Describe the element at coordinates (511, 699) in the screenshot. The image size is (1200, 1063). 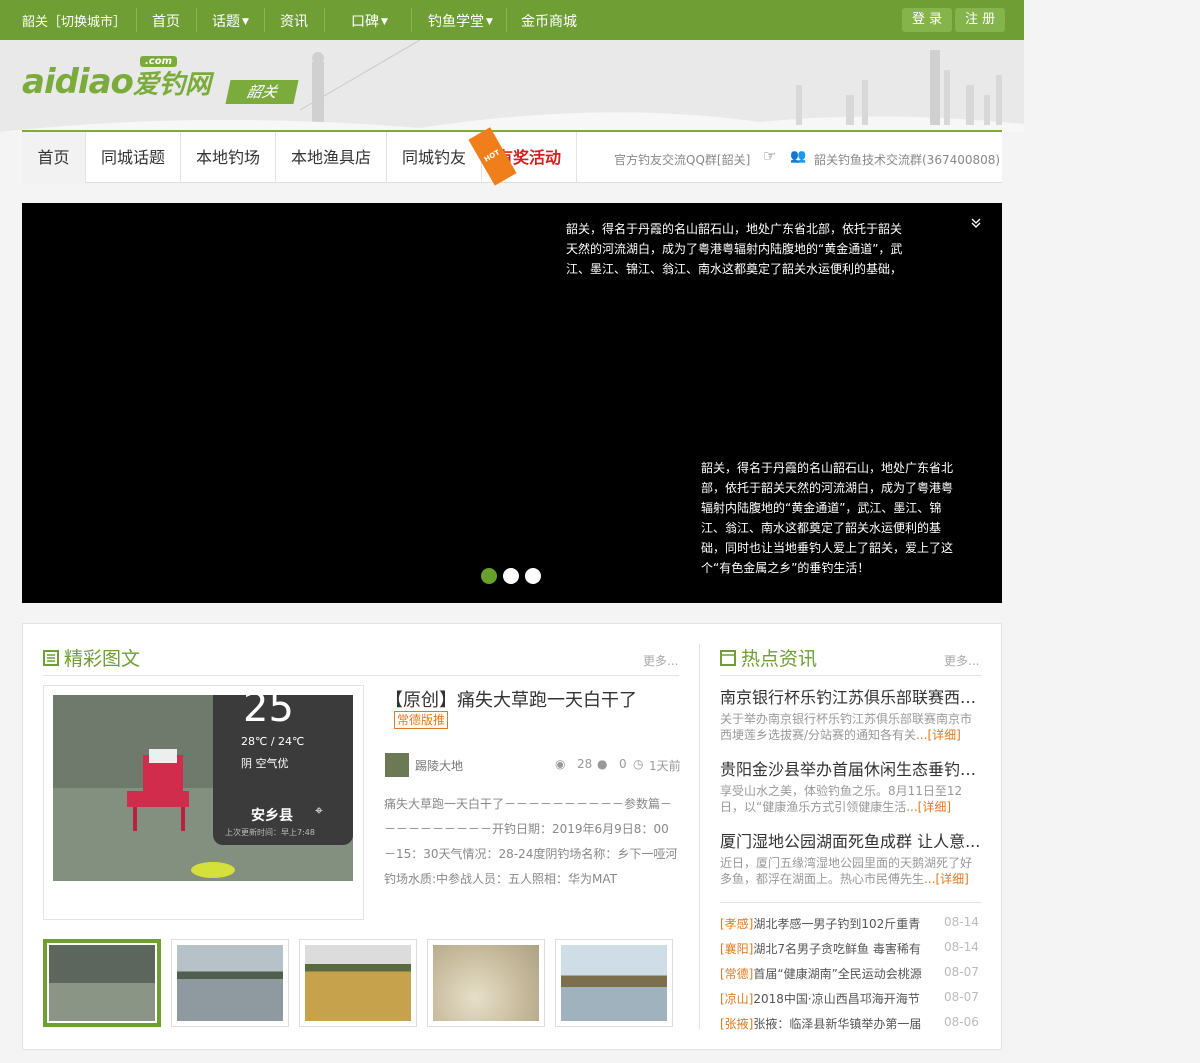
I see `featured-article-title: 【原创】痛失大草跑一天白干了` at that location.